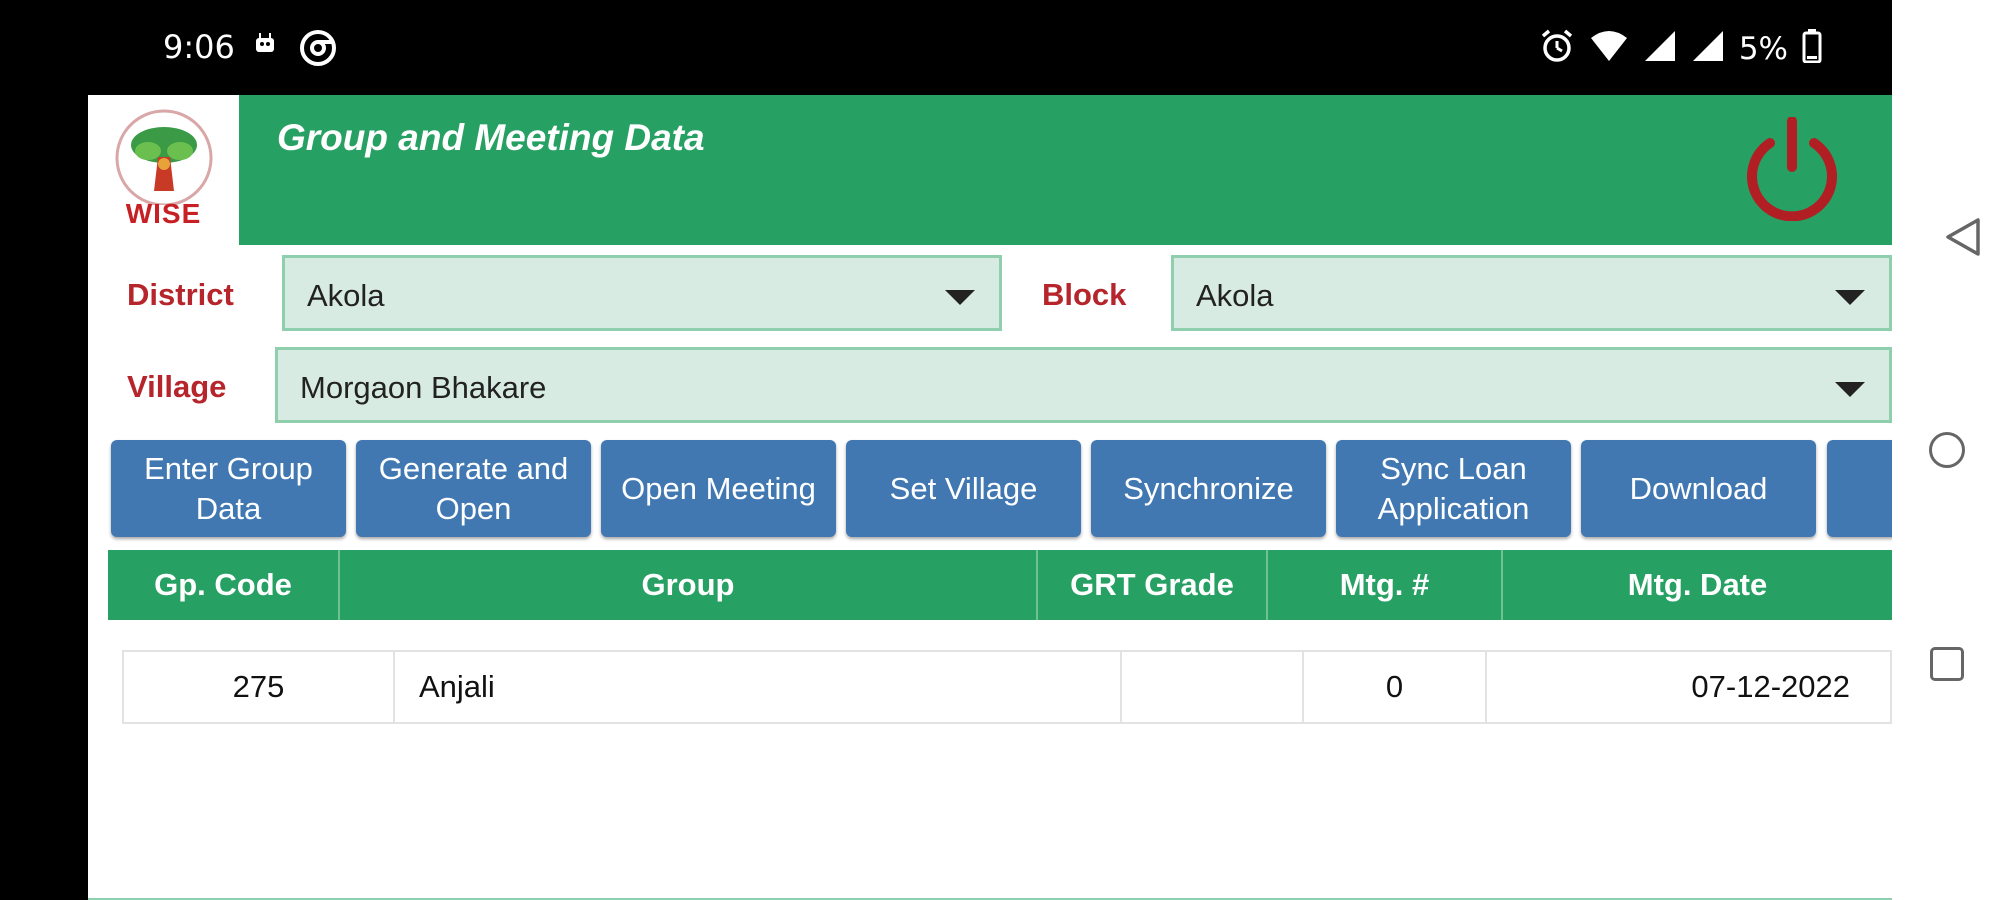 Image resolution: width=2003 pixels, height=900 pixels. What do you see at coordinates (180, 294) in the screenshot?
I see `district-label: District` at bounding box center [180, 294].